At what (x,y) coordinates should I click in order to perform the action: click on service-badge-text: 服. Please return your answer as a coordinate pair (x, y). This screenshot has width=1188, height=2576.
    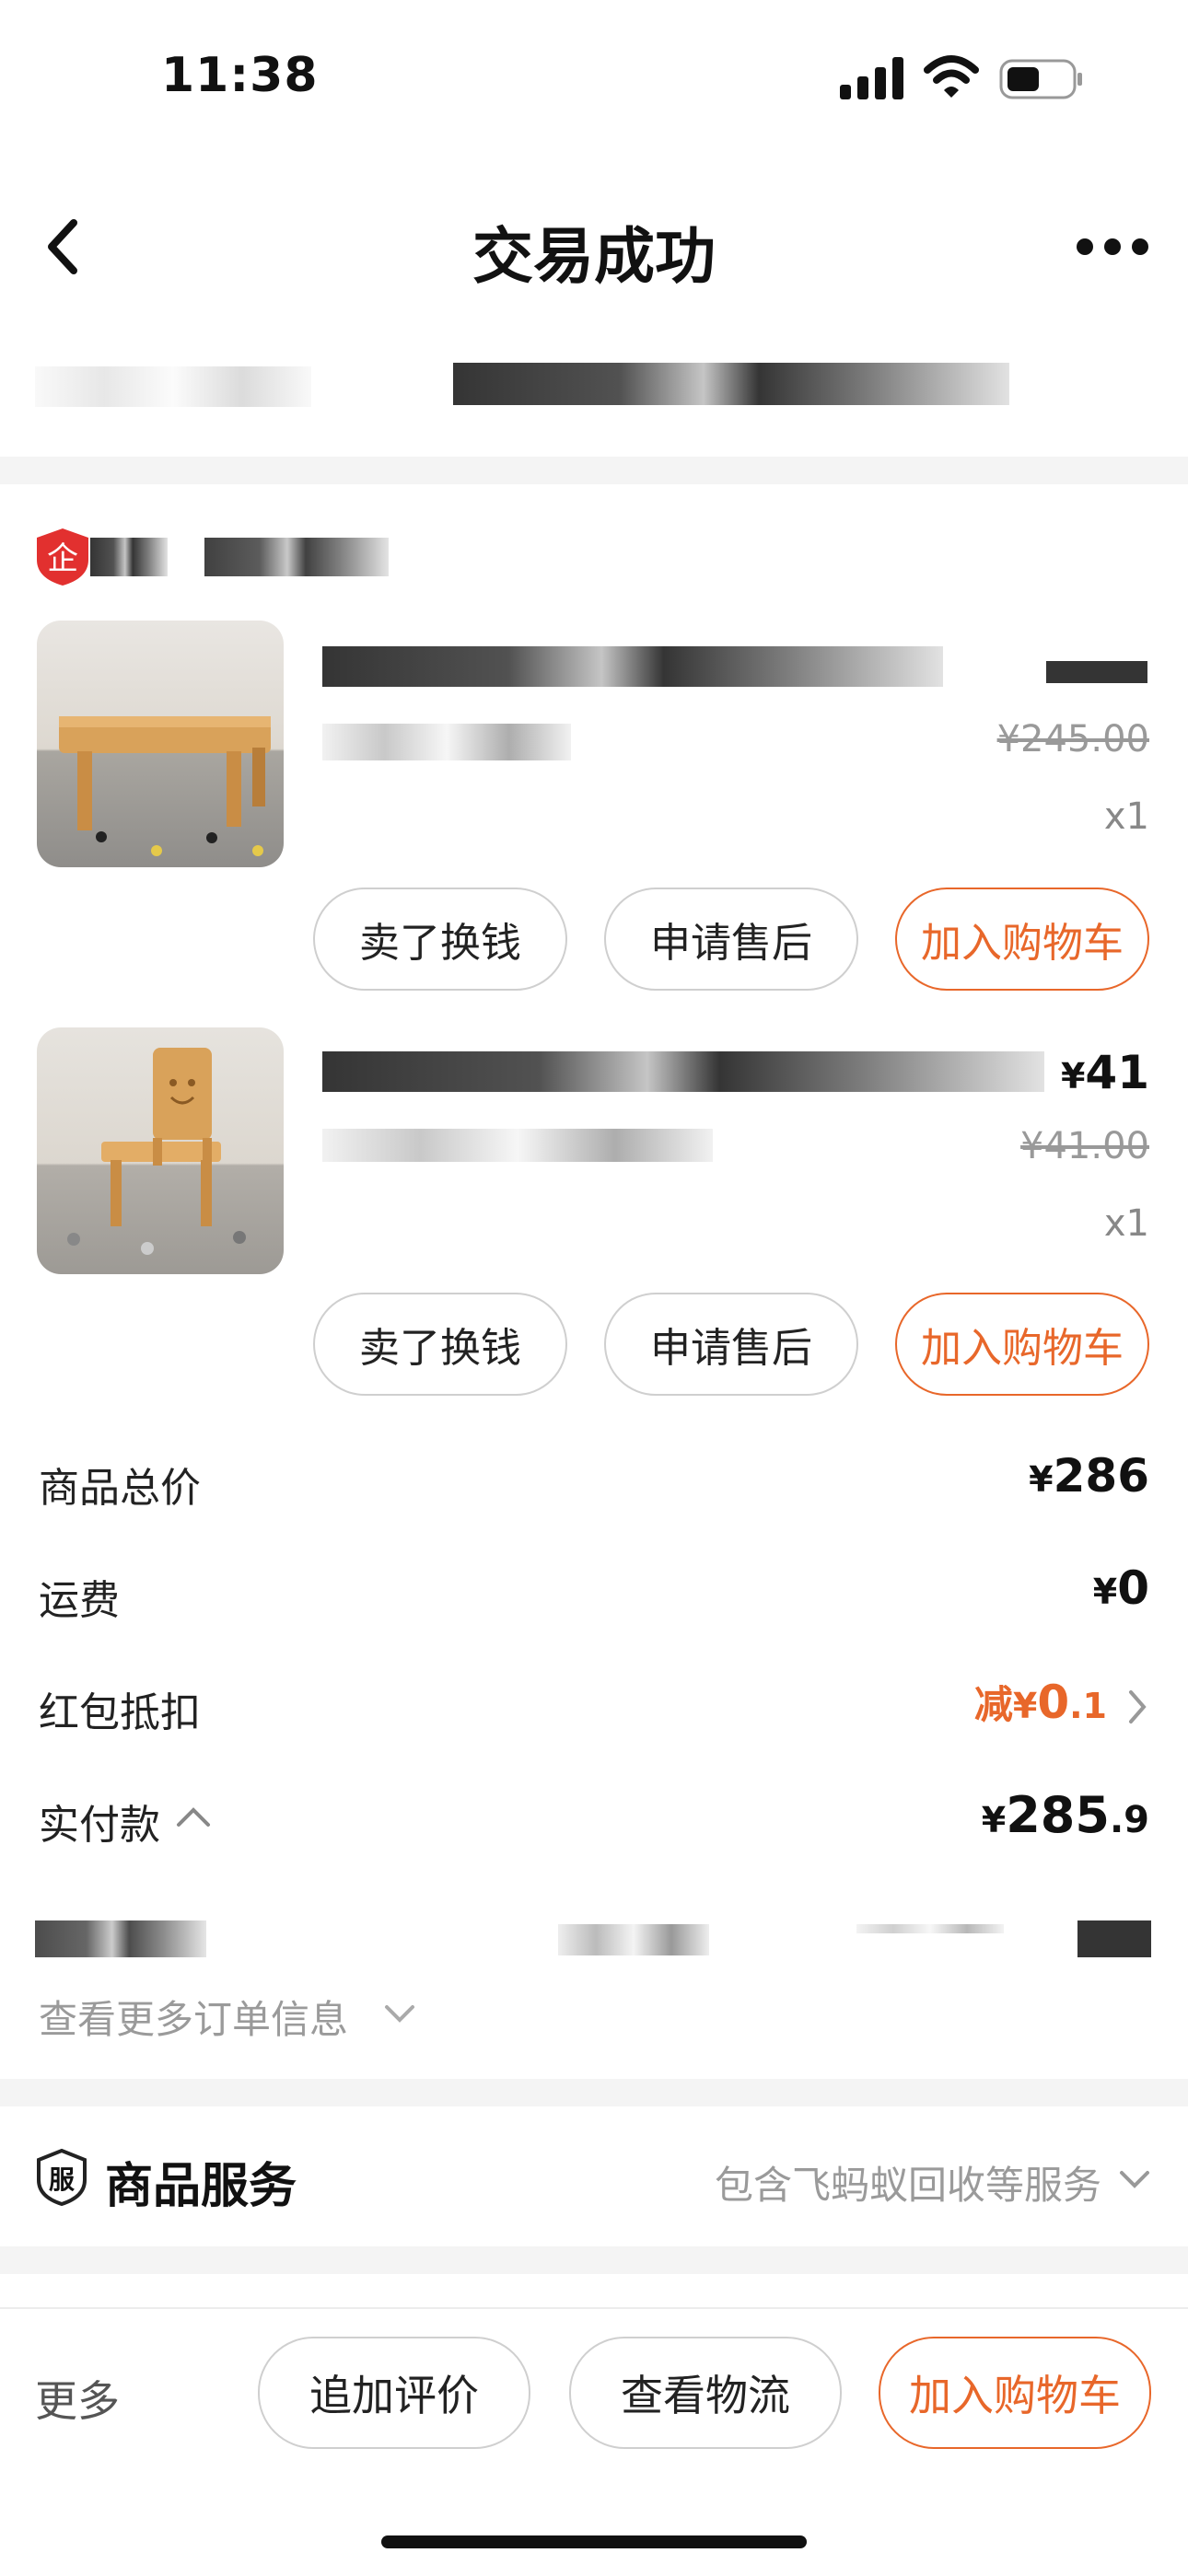
    Looking at the image, I should click on (61, 2179).